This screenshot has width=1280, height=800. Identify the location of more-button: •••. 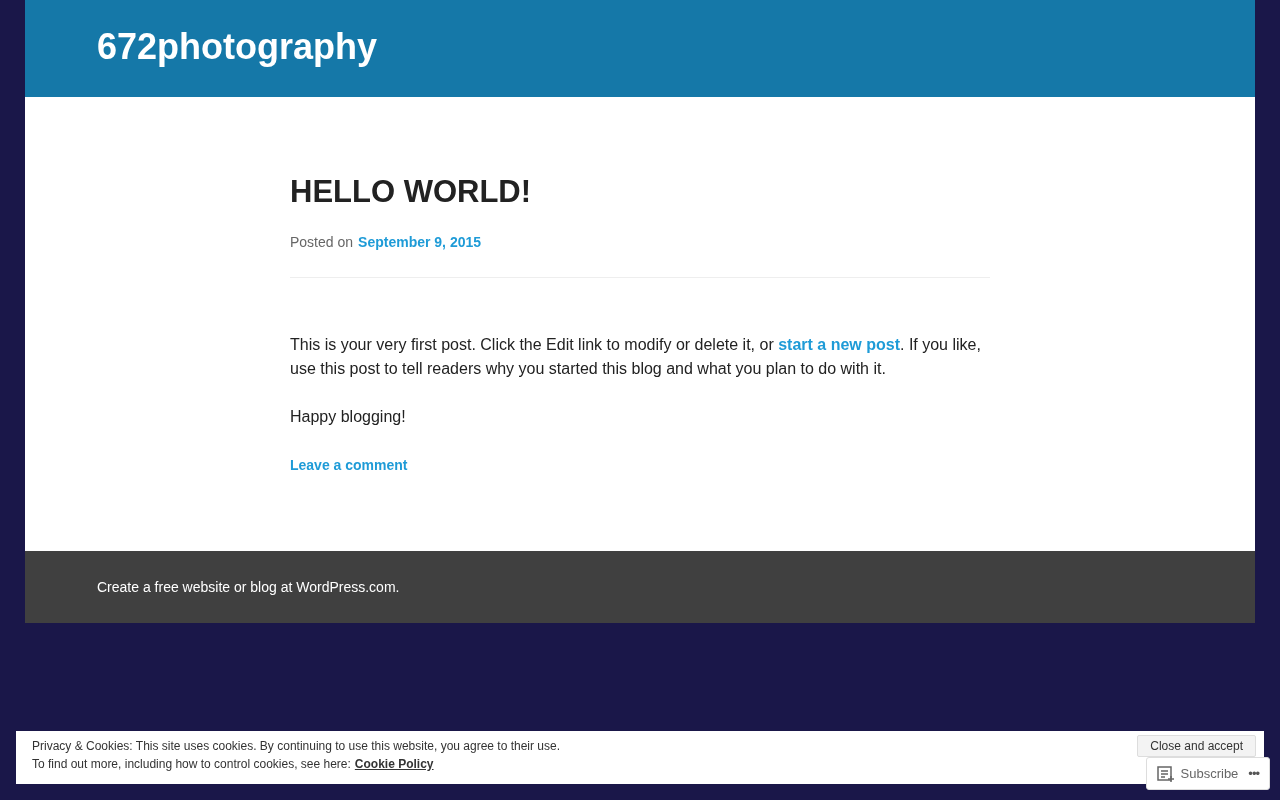
(1253, 773).